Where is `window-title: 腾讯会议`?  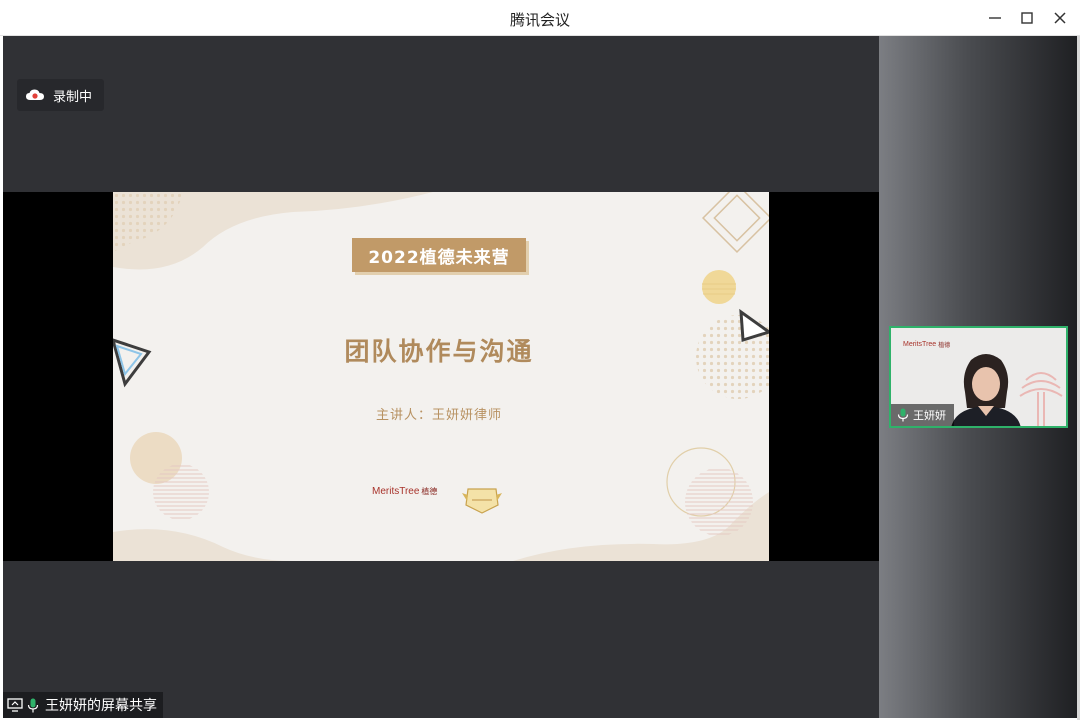
window-title: 腾讯会议 is located at coordinates (539, 20).